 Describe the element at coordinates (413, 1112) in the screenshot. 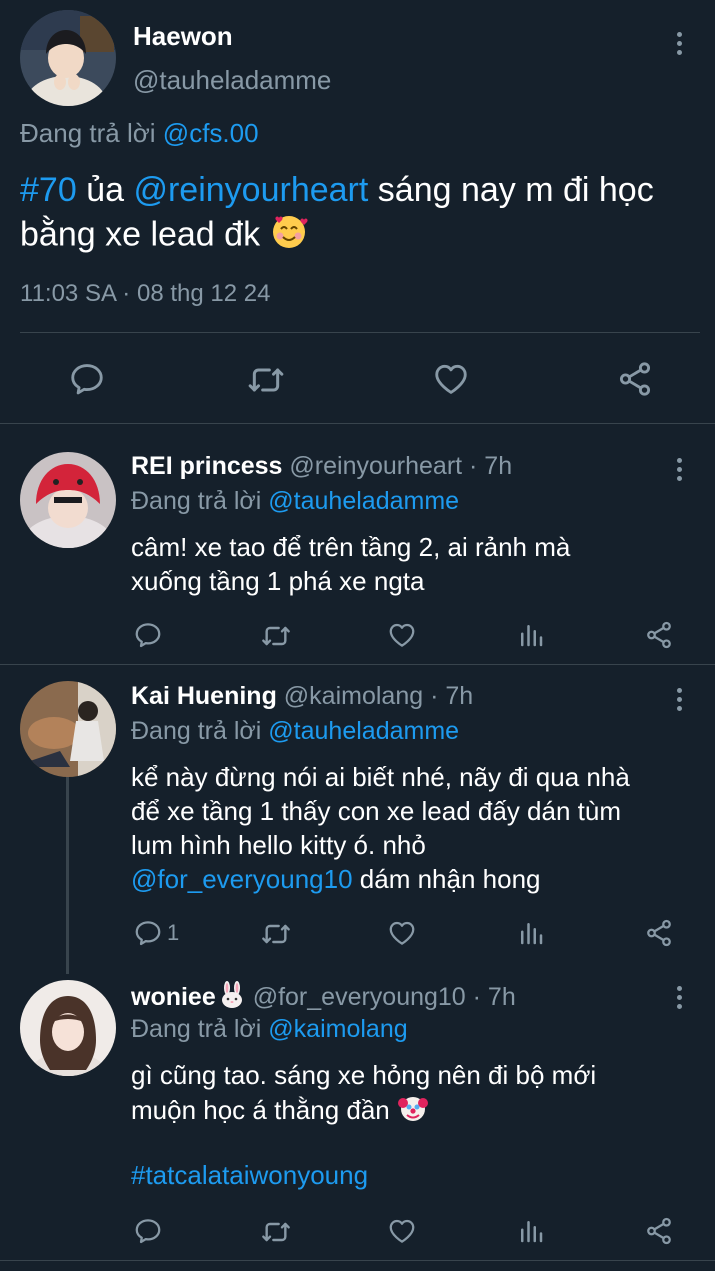

I see `clown-face-icon` at that location.